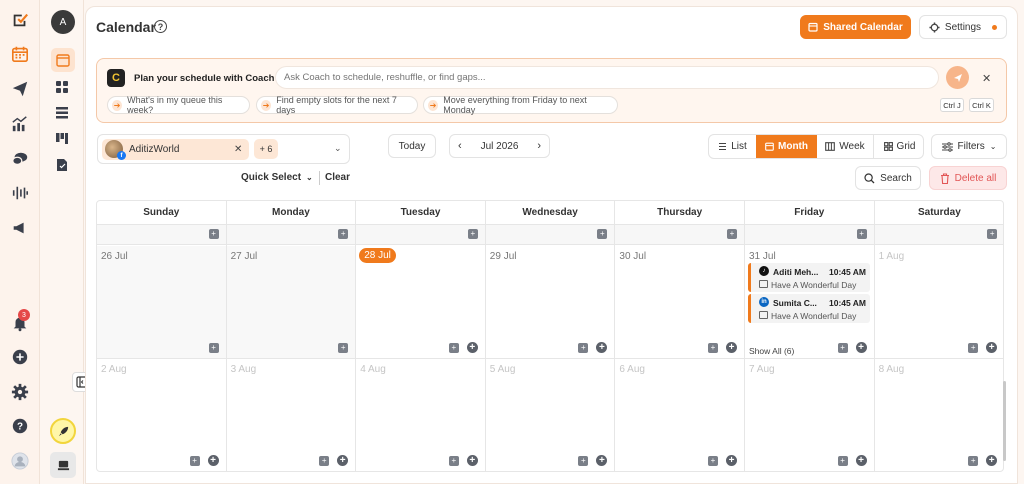  Describe the element at coordinates (291, 415) in the screenshot. I see `day-cell: 3 Aug + +` at that location.